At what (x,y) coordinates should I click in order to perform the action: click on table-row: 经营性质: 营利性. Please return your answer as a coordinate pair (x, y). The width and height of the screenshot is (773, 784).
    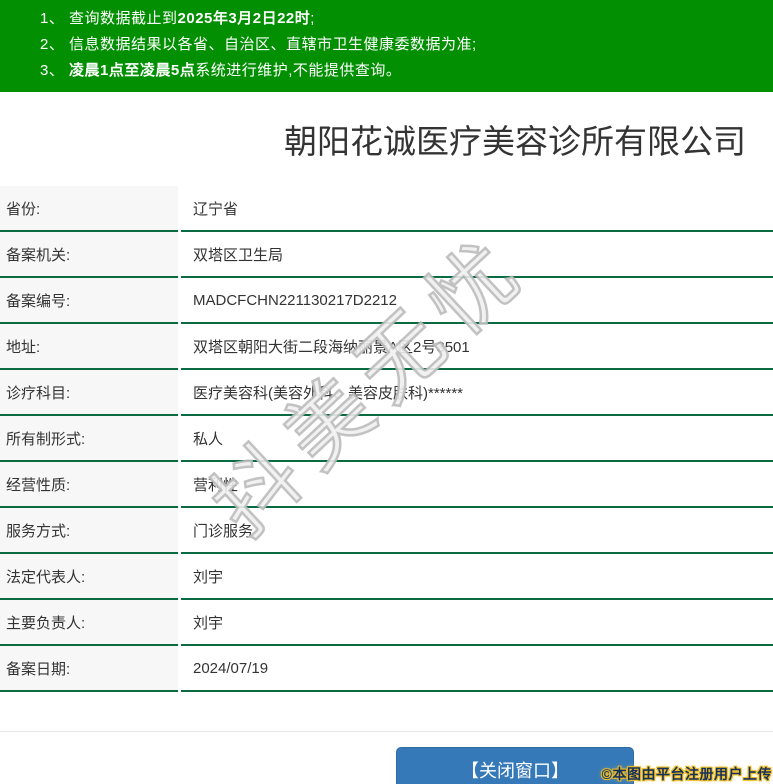
    Looking at the image, I should click on (386, 485).